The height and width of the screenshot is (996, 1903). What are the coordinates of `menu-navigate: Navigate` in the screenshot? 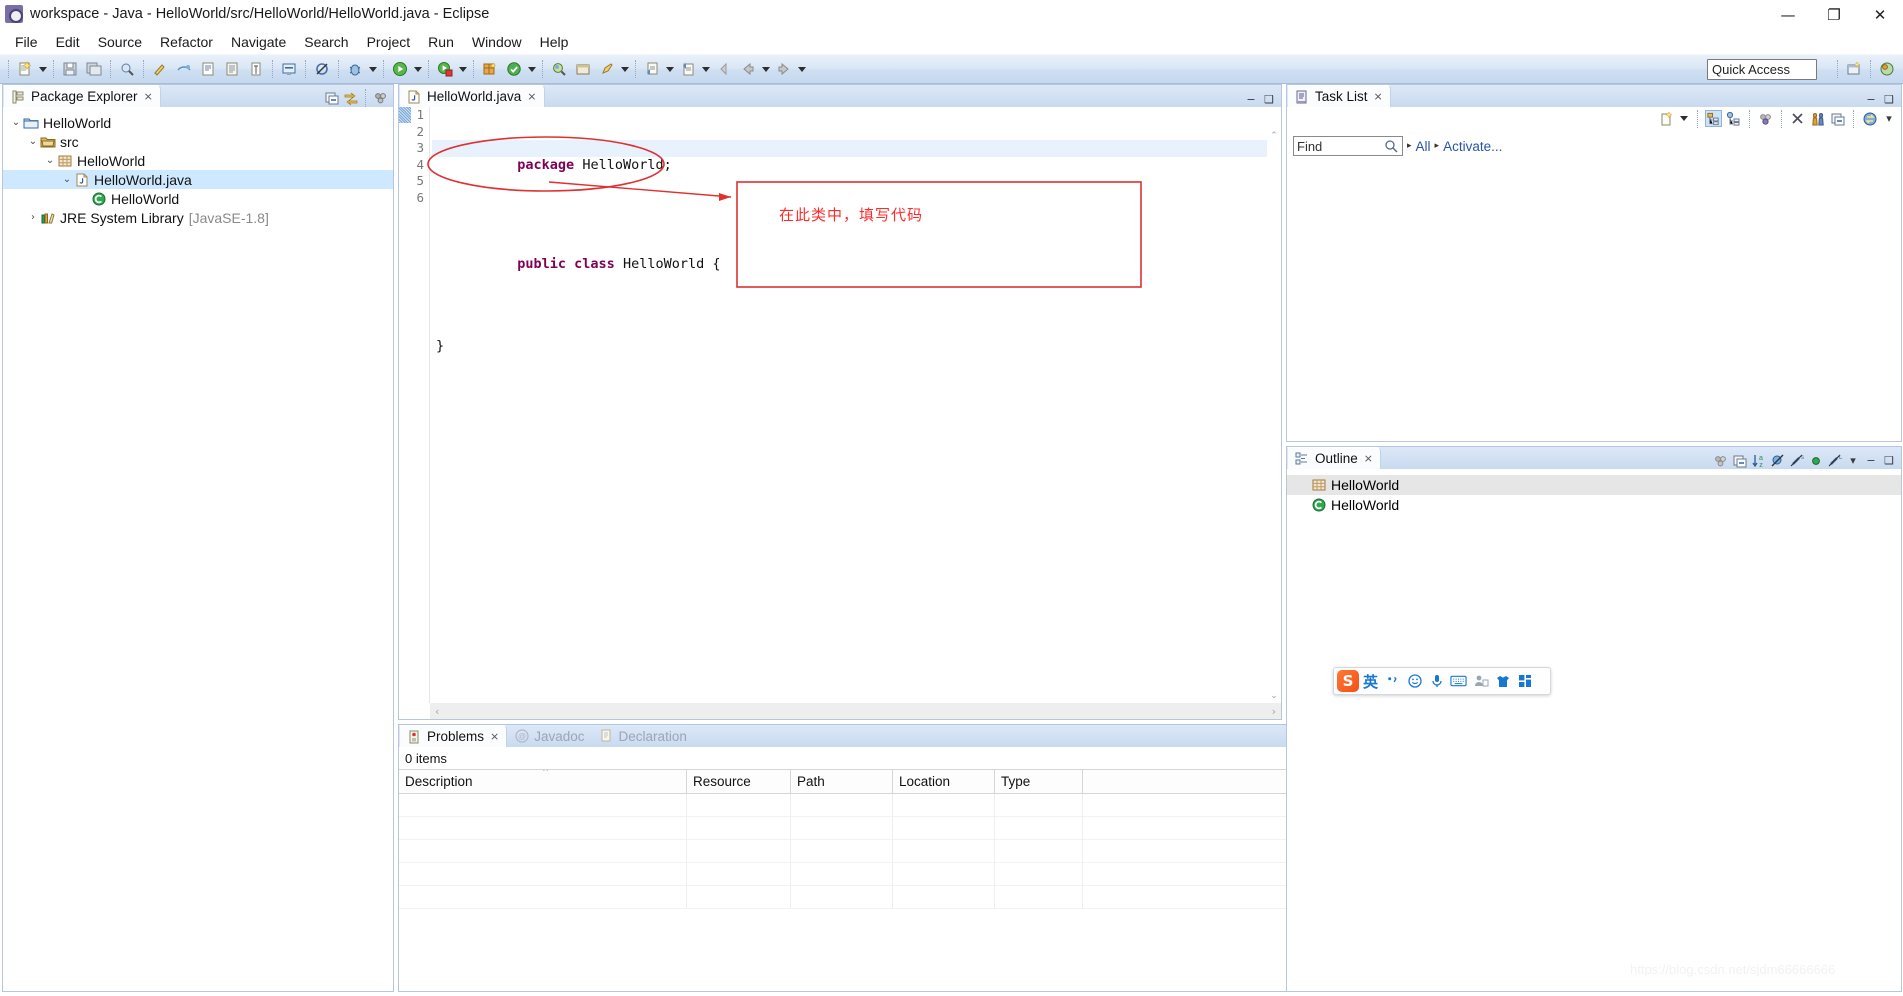 It's located at (258, 42).